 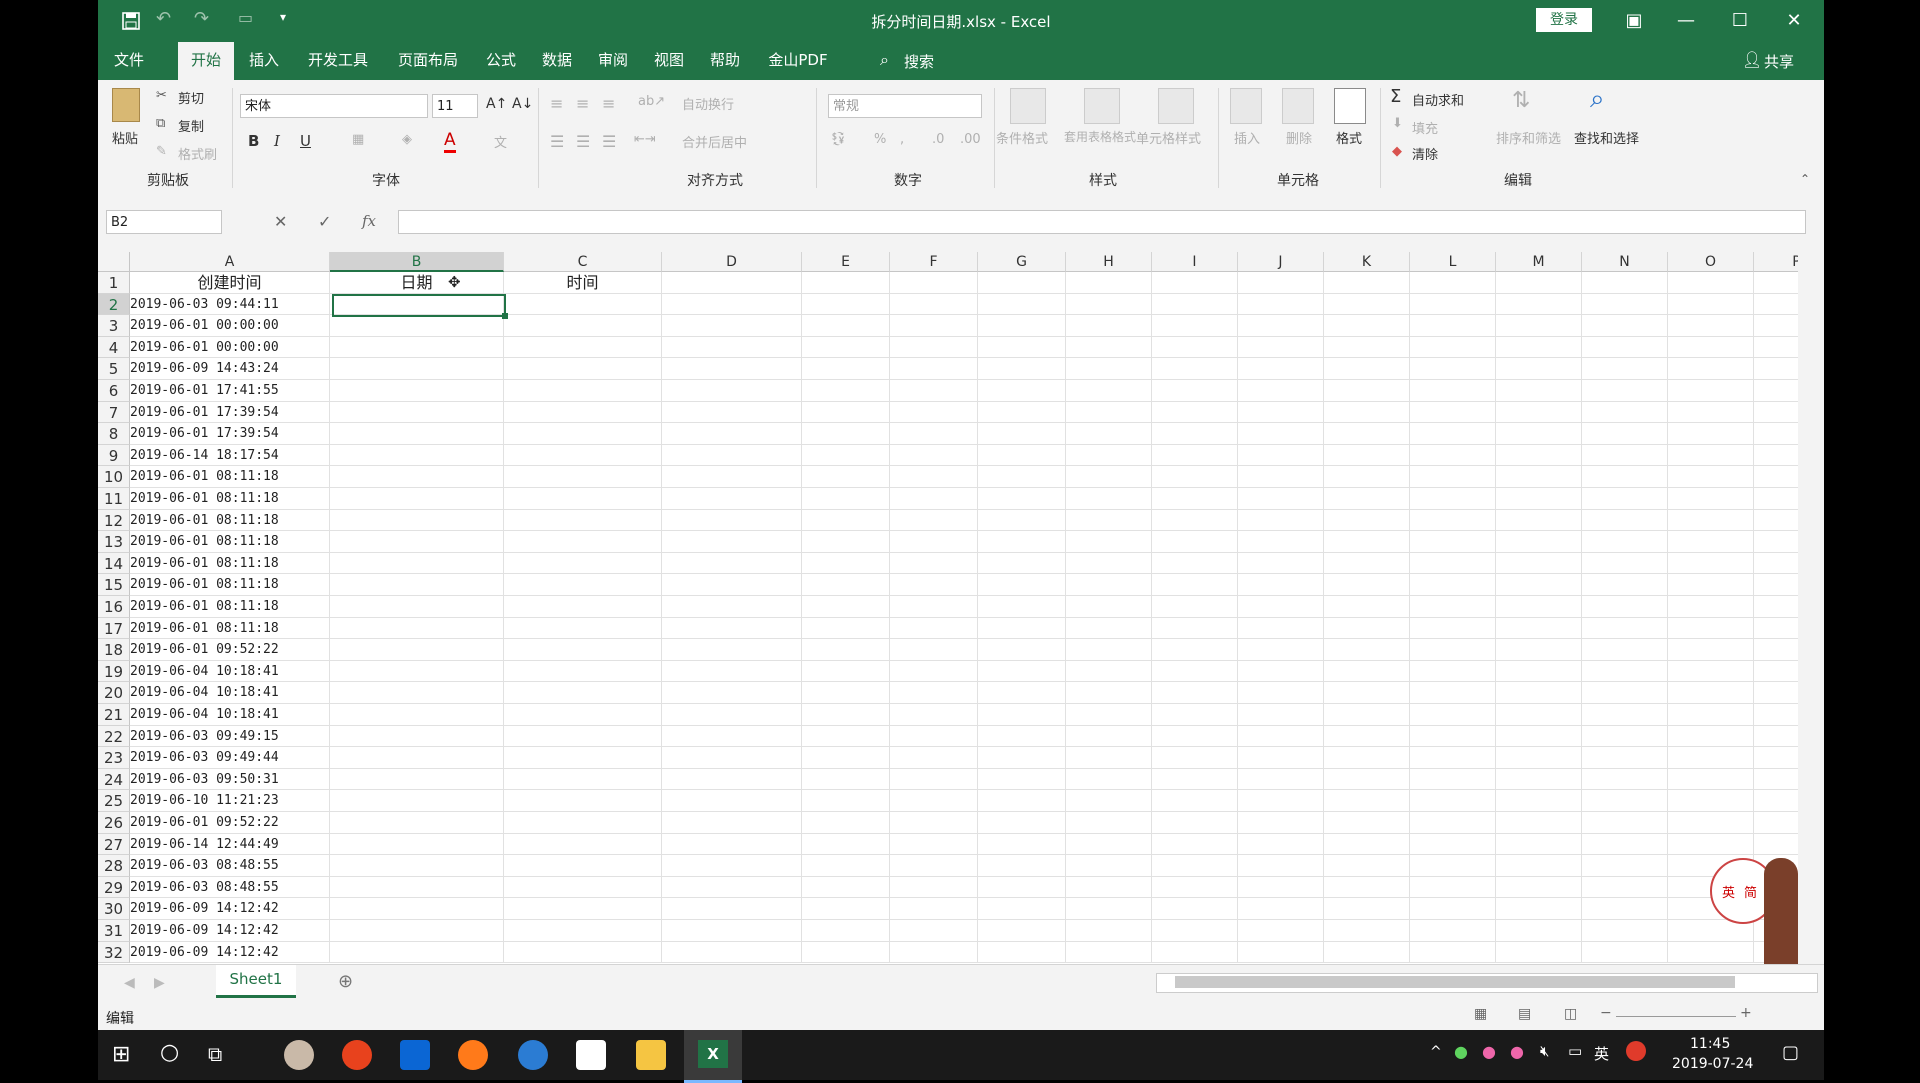 I want to click on cell-a-value: 2019-06-10 11:21:23, so click(x=230, y=801).